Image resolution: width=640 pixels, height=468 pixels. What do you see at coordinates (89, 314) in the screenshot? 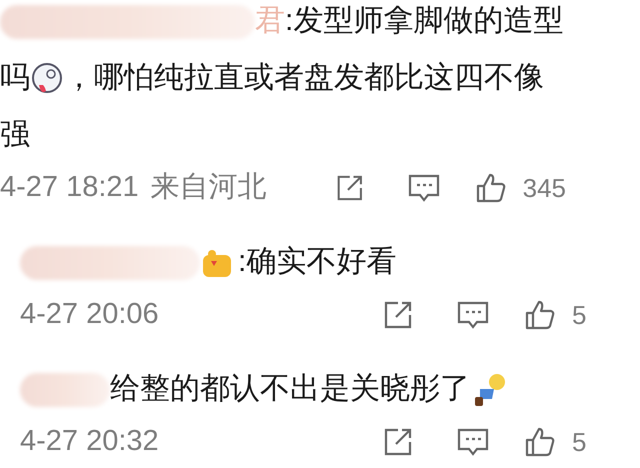
I see `comment-time: 4-27 20:06` at bounding box center [89, 314].